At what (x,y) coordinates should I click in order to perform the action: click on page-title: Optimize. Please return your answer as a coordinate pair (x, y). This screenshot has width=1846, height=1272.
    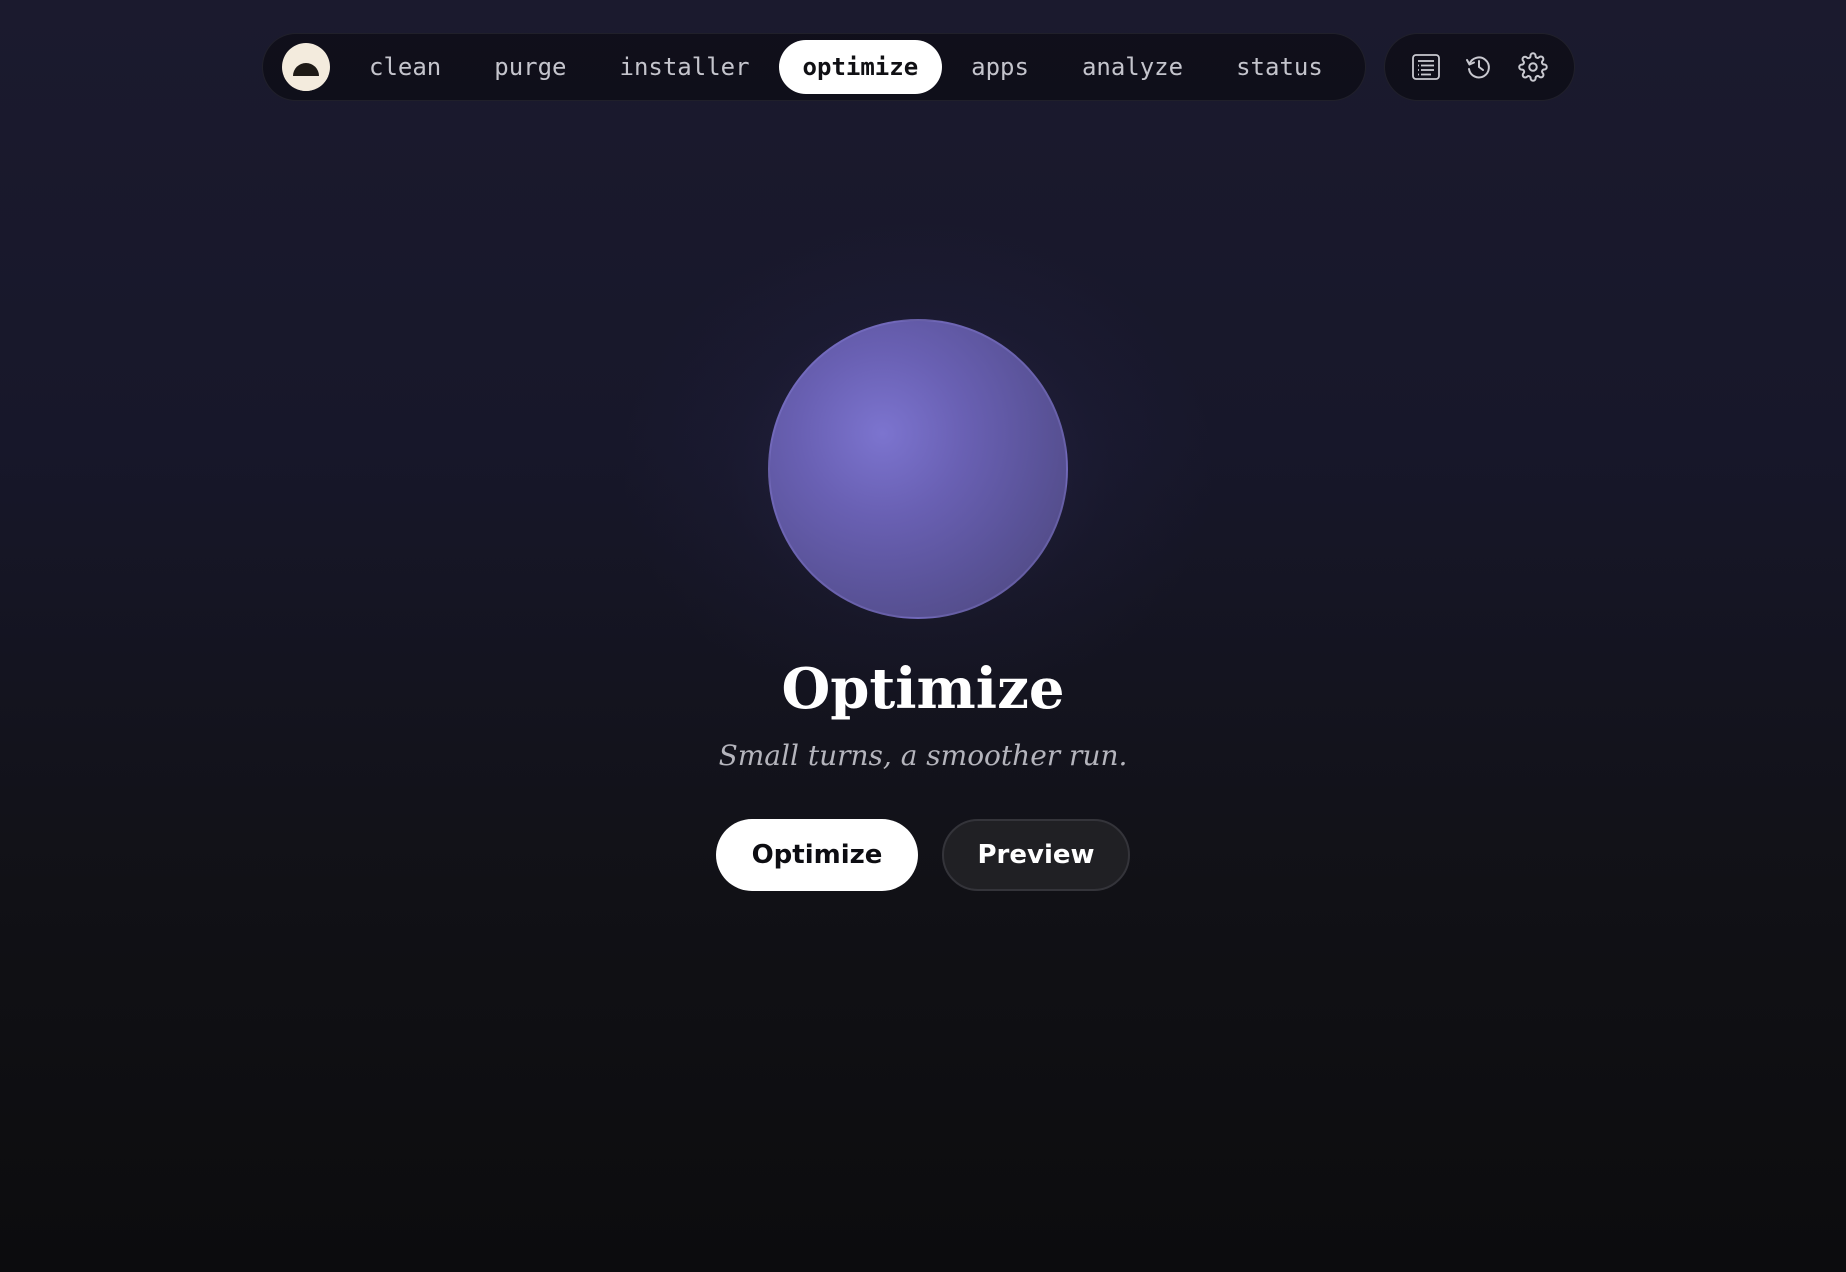
    Looking at the image, I should click on (923, 689).